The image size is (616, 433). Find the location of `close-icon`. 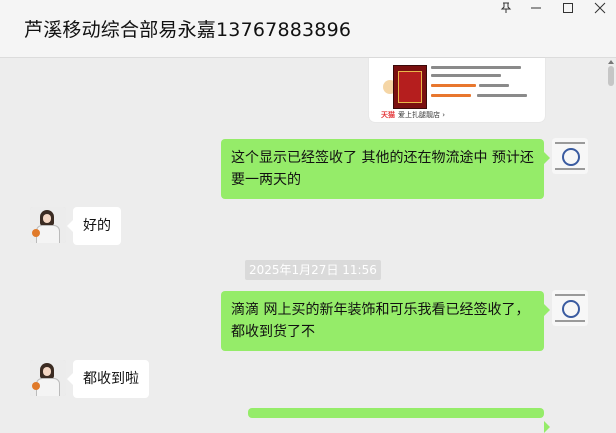

close-icon is located at coordinates (600, 11).